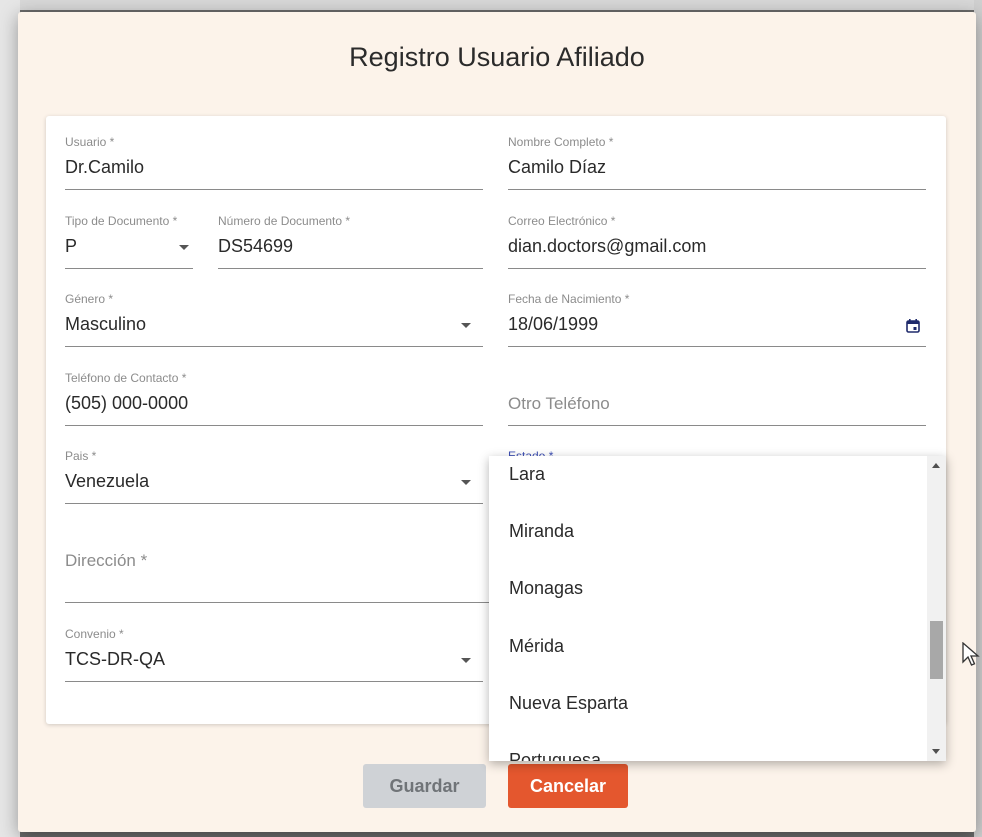 The height and width of the screenshot is (837, 982). What do you see at coordinates (568, 703) in the screenshot?
I see `estado-option-nueva-esparta: Nueva Esparta` at bounding box center [568, 703].